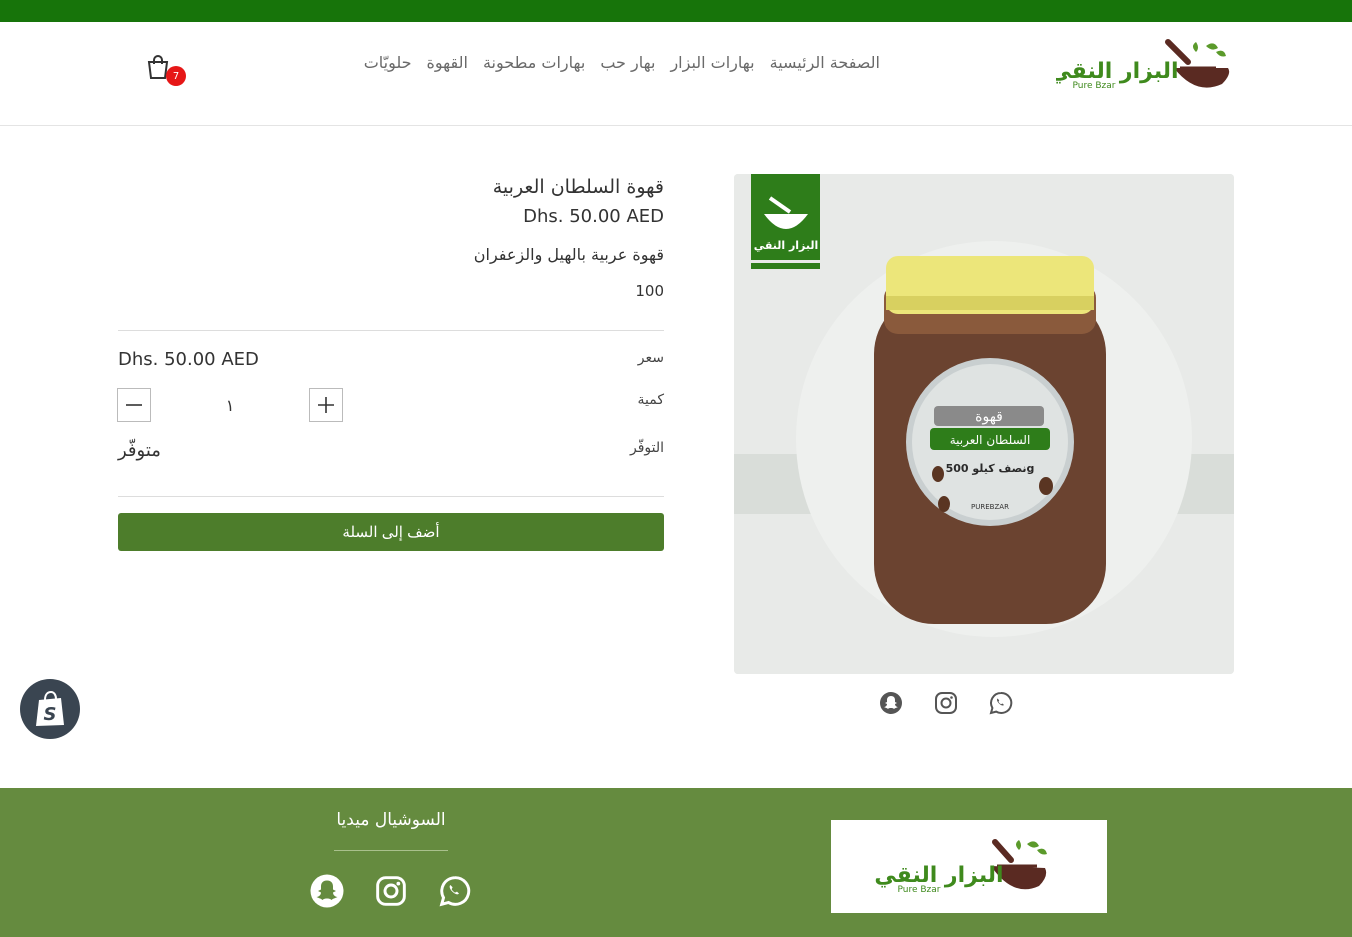 The image size is (1352, 937). What do you see at coordinates (712, 62) in the screenshot?
I see `nav-bazar-spices: بهارات البزار` at bounding box center [712, 62].